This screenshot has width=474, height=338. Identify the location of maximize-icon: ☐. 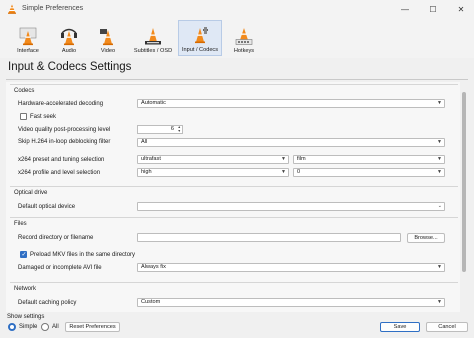
(433, 9).